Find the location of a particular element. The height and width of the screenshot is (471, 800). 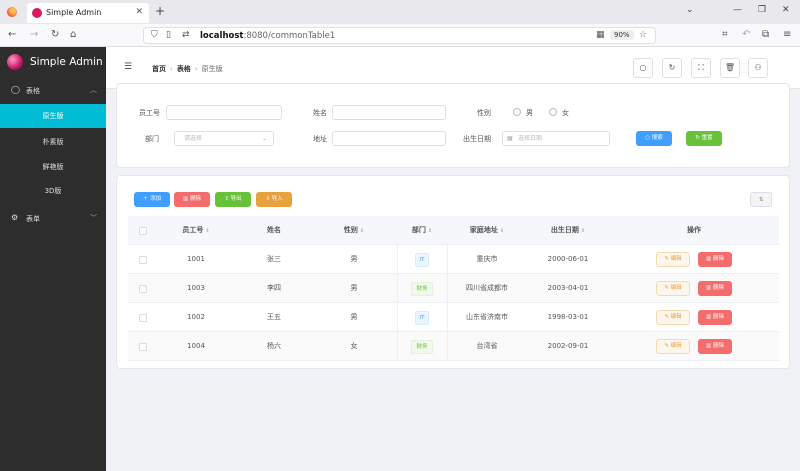

cell-birth: 2000-06-01 is located at coordinates (568, 259).